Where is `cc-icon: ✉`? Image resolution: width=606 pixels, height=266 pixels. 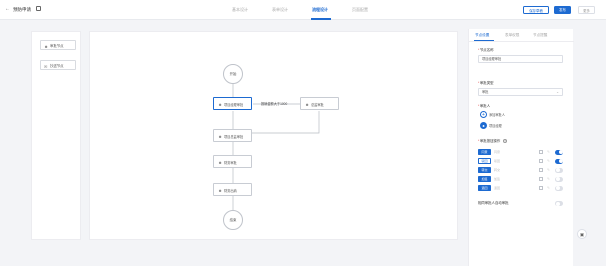
cc-icon: ✉ is located at coordinates (46, 66).